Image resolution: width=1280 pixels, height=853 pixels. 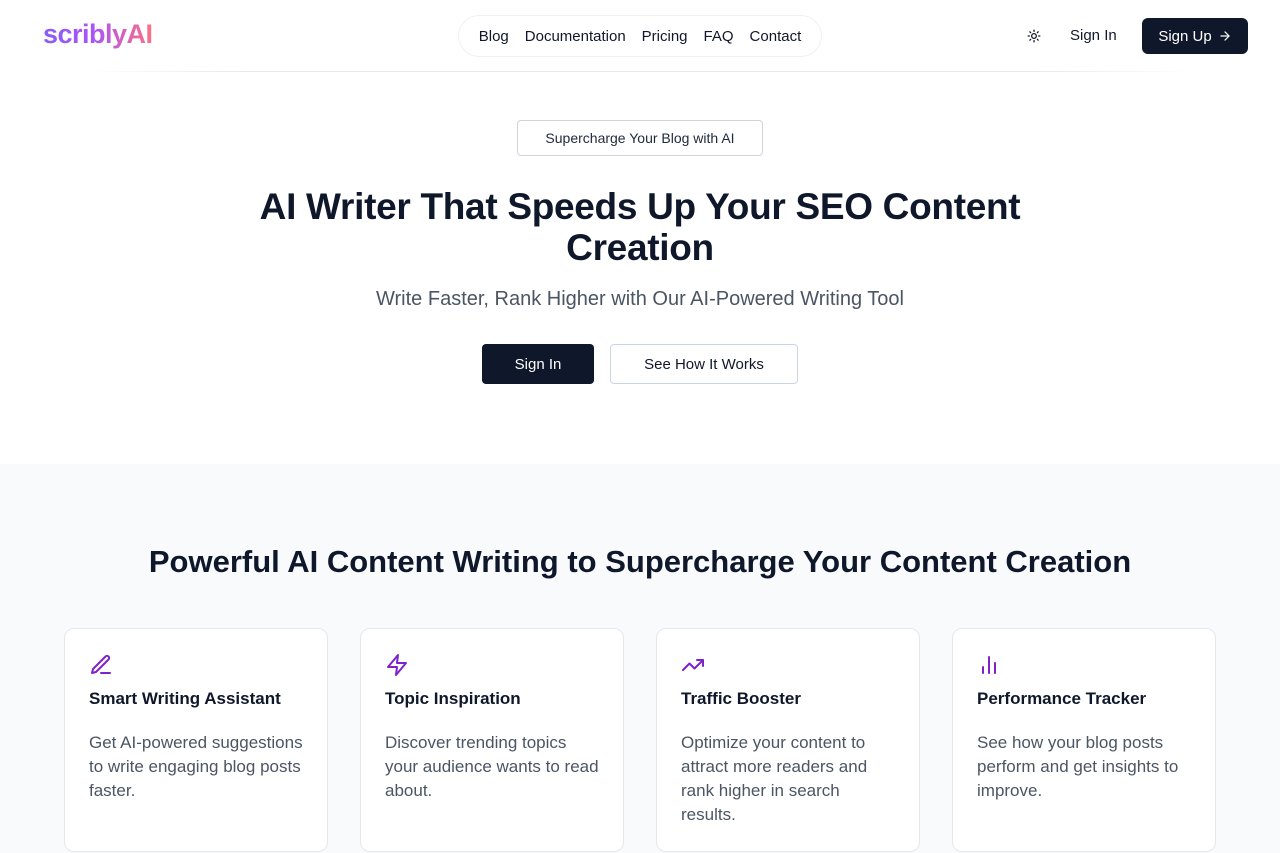 I want to click on feature-card-title: Topic Inspiration, so click(x=453, y=698).